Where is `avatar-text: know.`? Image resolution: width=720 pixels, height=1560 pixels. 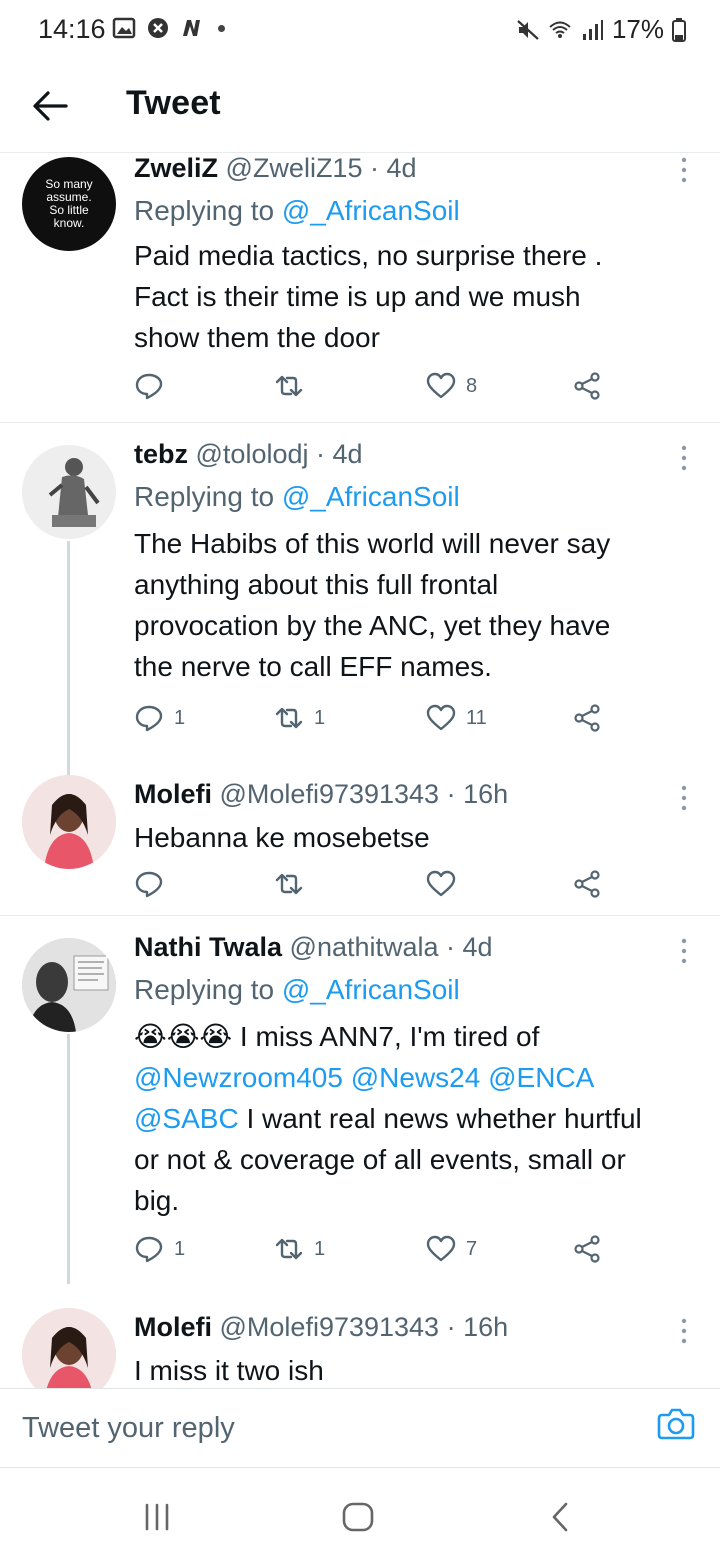 avatar-text: know. is located at coordinates (69, 223).